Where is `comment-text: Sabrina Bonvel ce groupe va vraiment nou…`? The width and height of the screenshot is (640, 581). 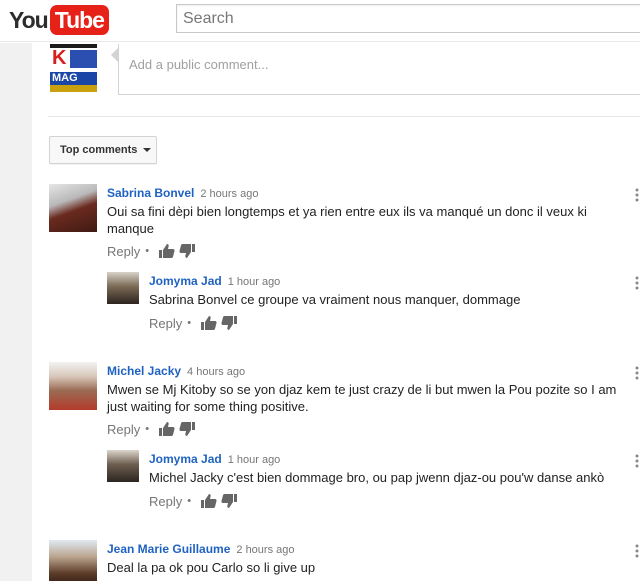
comment-text: Sabrina Bonvel ce groupe va vraiment nou… is located at coordinates (335, 299).